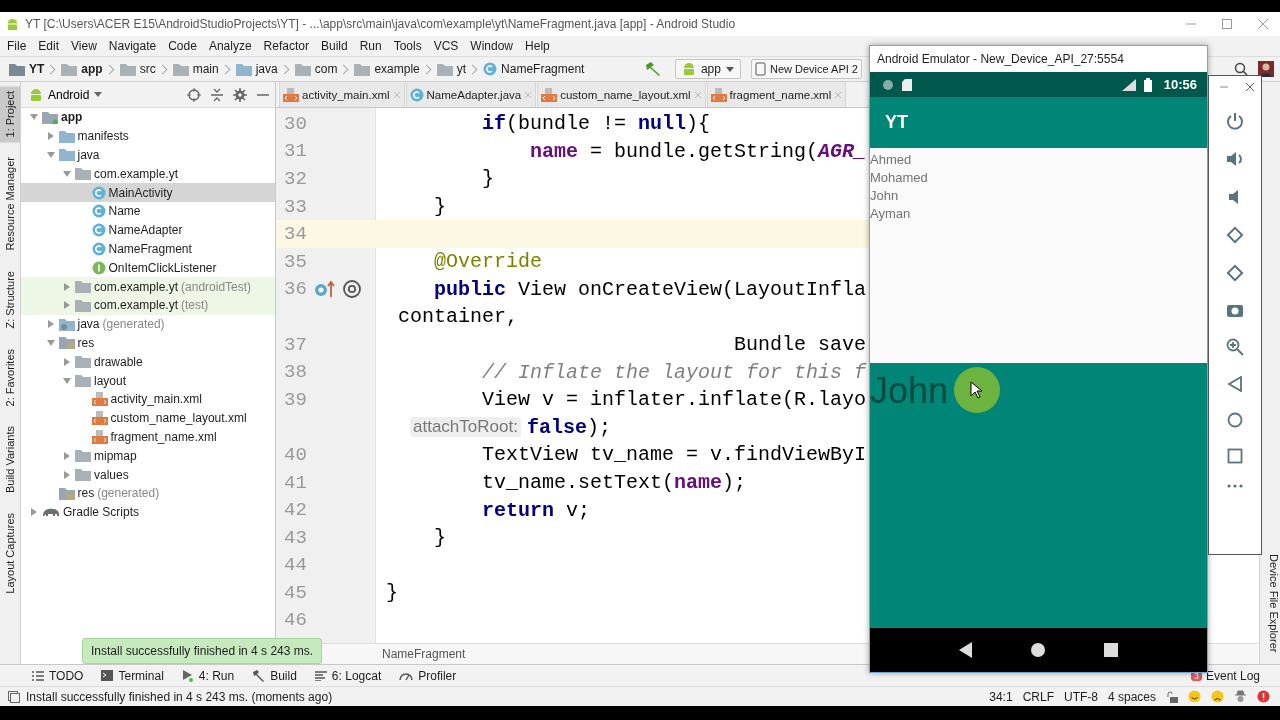 This screenshot has width=1280, height=720. What do you see at coordinates (1270, 602) in the screenshot?
I see `tool-window-tab: Device File Explorer` at bounding box center [1270, 602].